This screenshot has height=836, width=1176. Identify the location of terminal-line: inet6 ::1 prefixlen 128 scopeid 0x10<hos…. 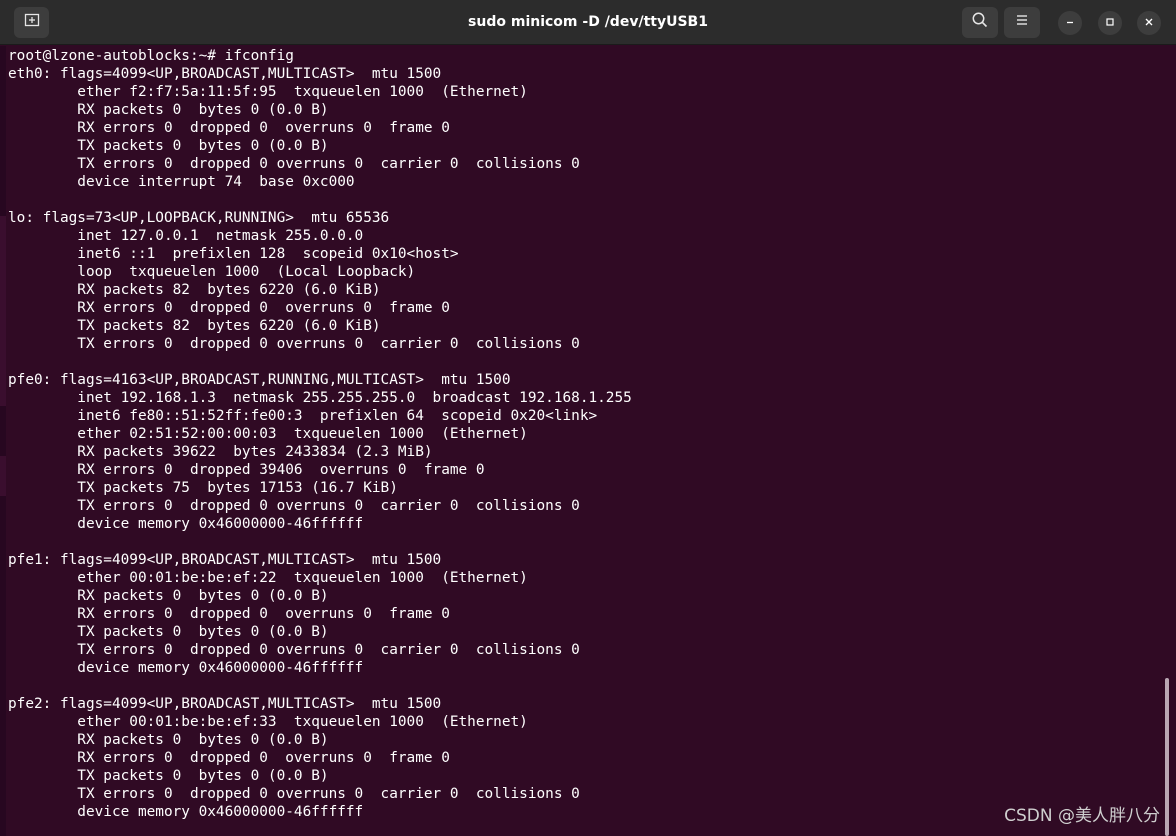
(233, 254).